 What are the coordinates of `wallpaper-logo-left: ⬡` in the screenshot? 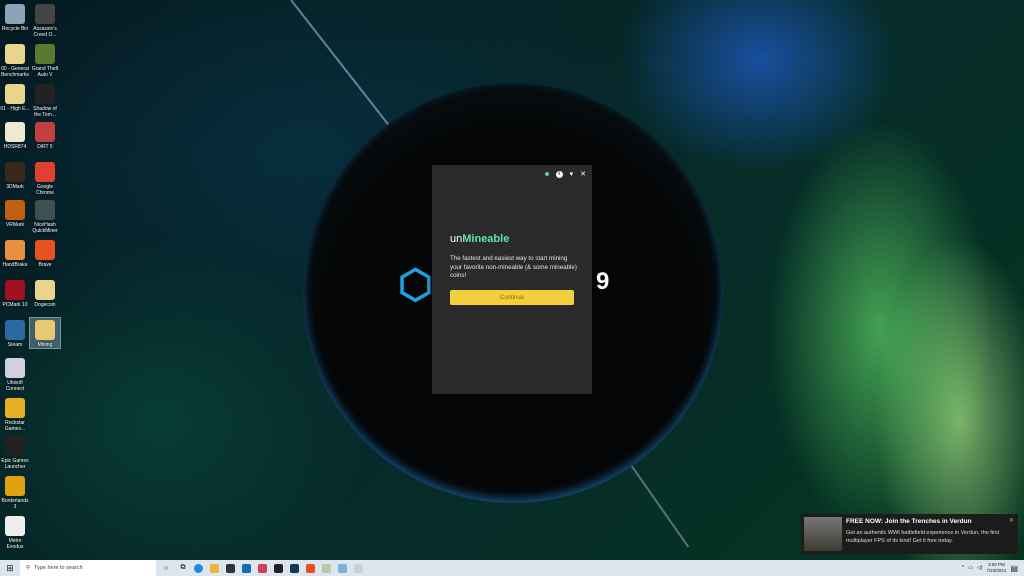 It's located at (415, 285).